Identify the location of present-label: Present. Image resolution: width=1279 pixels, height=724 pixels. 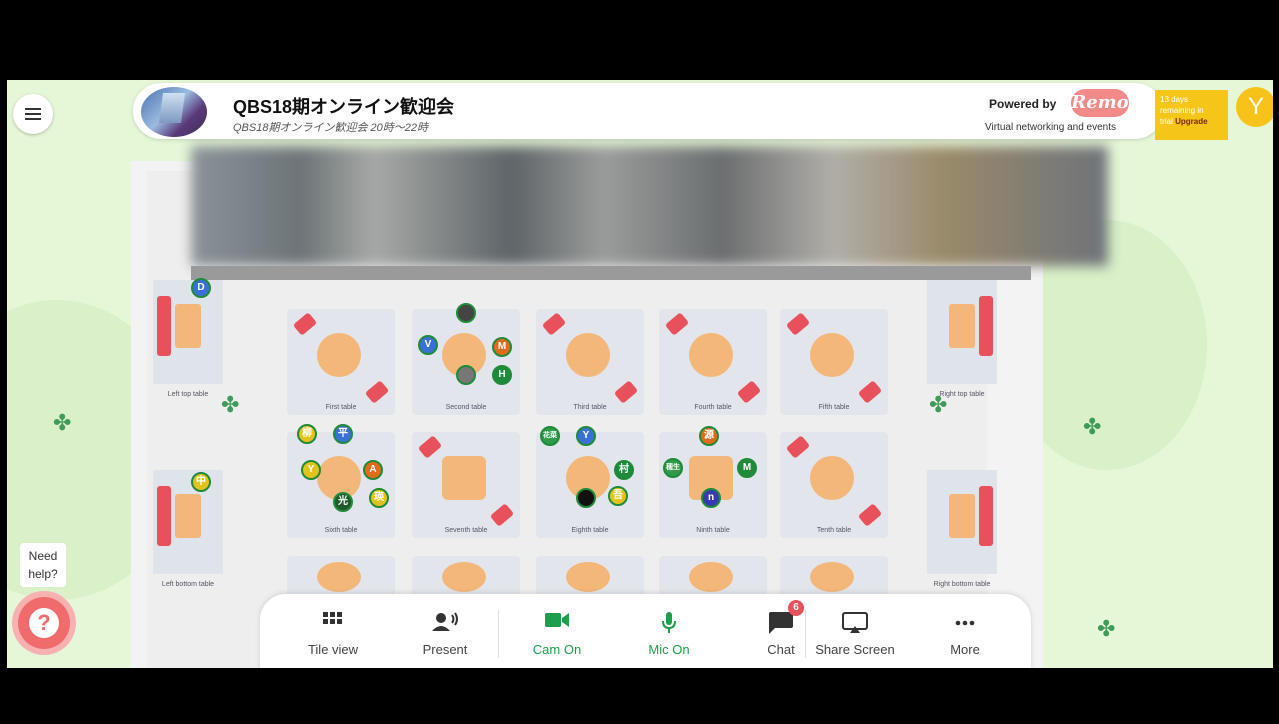
(445, 649).